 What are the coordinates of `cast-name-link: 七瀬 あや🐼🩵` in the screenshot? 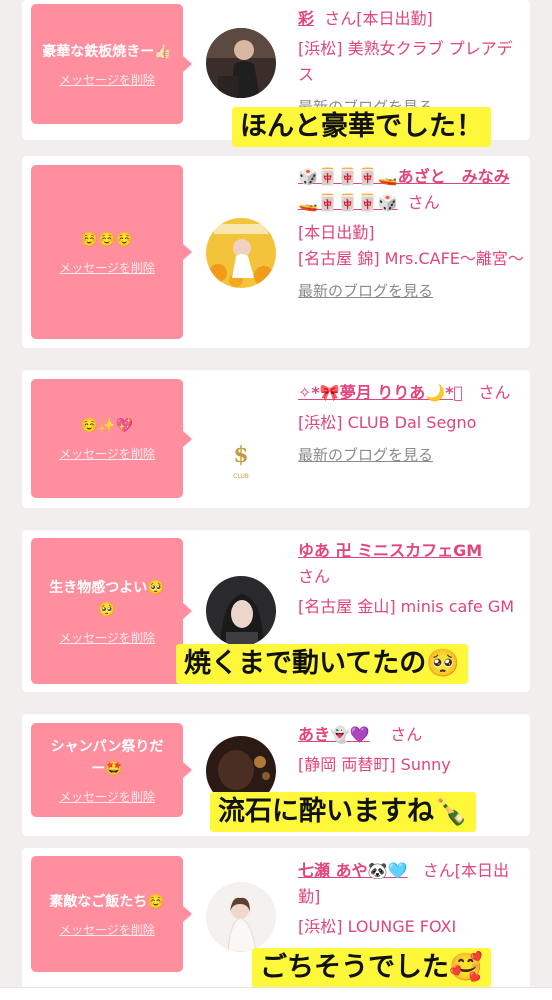 It's located at (352, 870).